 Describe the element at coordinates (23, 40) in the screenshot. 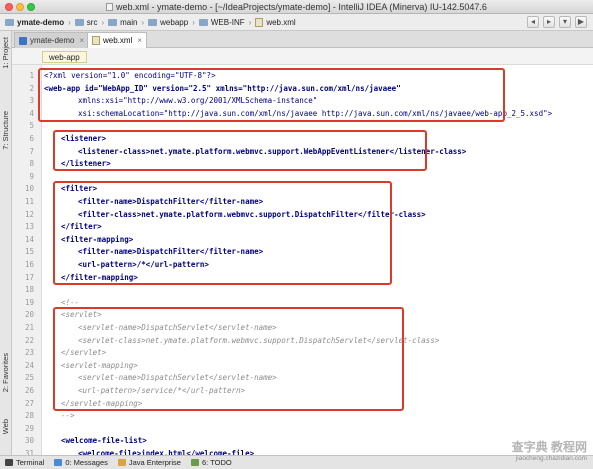

I see `module-icon` at that location.